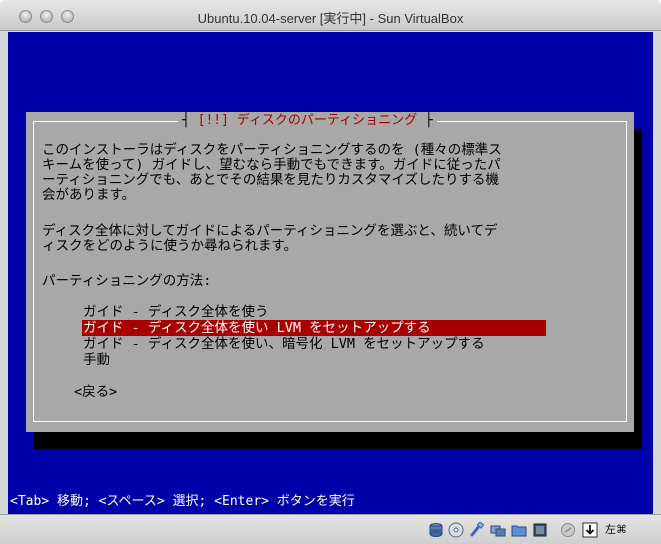 This screenshot has height=544, width=661. Describe the element at coordinates (314, 312) in the screenshot. I see `option-guided-entire-disk: ガイド - ディスク全体を使う` at that location.